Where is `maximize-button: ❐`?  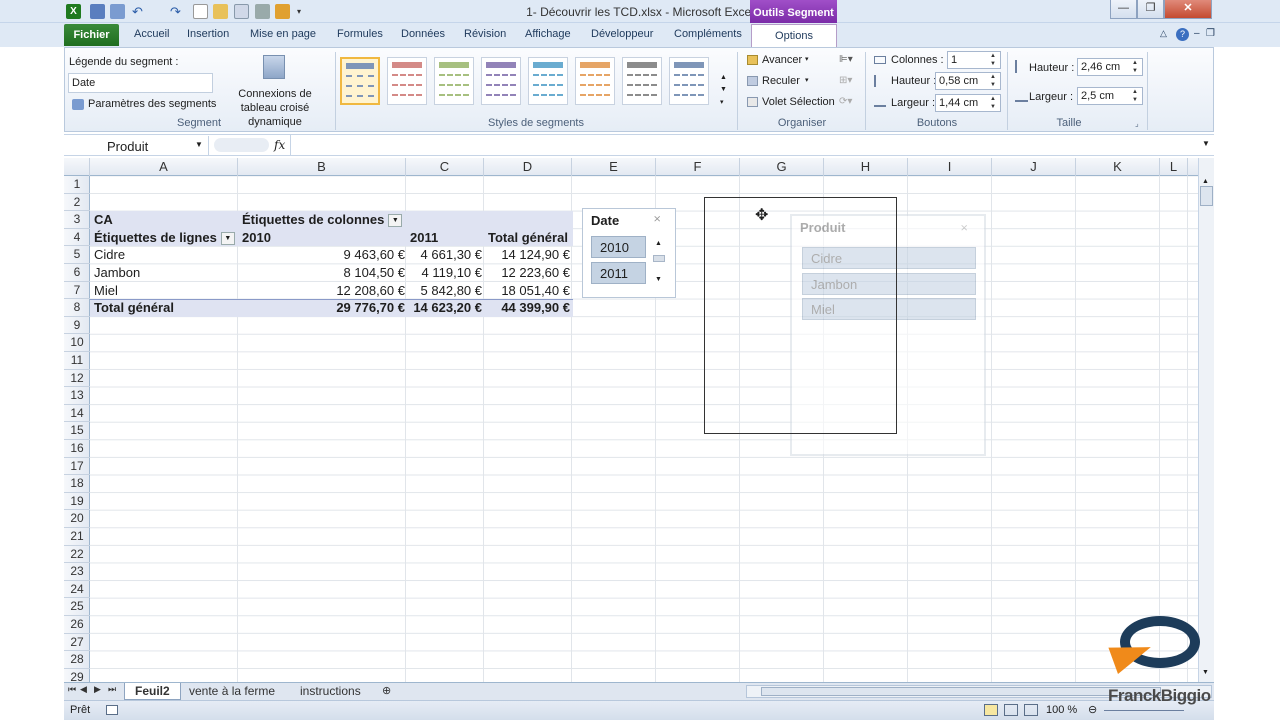
maximize-button: ❐ is located at coordinates (1150, 9).